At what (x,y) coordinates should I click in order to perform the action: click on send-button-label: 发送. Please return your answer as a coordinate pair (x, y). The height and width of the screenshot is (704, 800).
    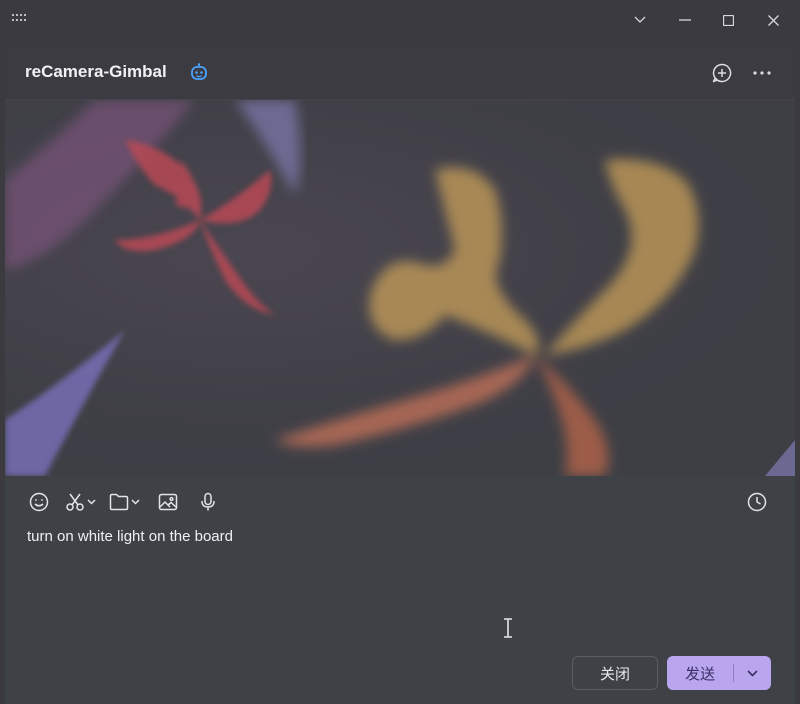
    Looking at the image, I should click on (699, 674).